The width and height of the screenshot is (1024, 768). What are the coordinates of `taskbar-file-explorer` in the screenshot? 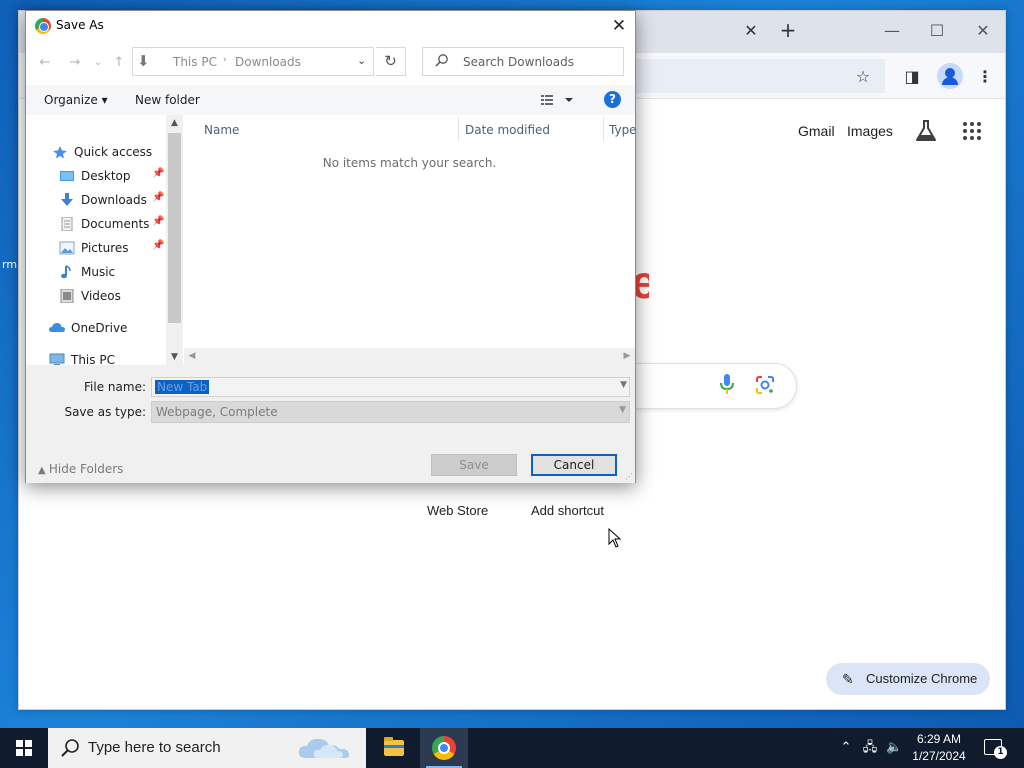 It's located at (394, 748).